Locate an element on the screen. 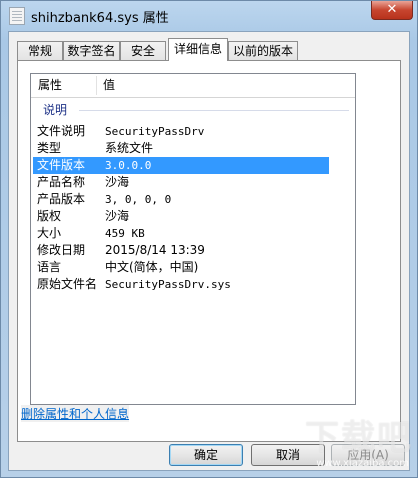 Image resolution: width=418 pixels, height=478 pixels. row-key: 文件版本 is located at coordinates (61, 165).